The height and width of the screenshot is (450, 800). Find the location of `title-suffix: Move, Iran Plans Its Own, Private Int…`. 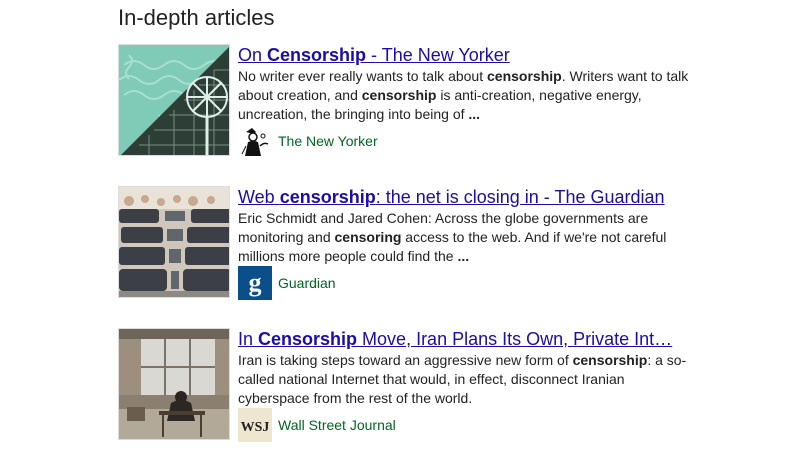

title-suffix: Move, Iran Plans Its Own, Private Int… is located at coordinates (515, 339).